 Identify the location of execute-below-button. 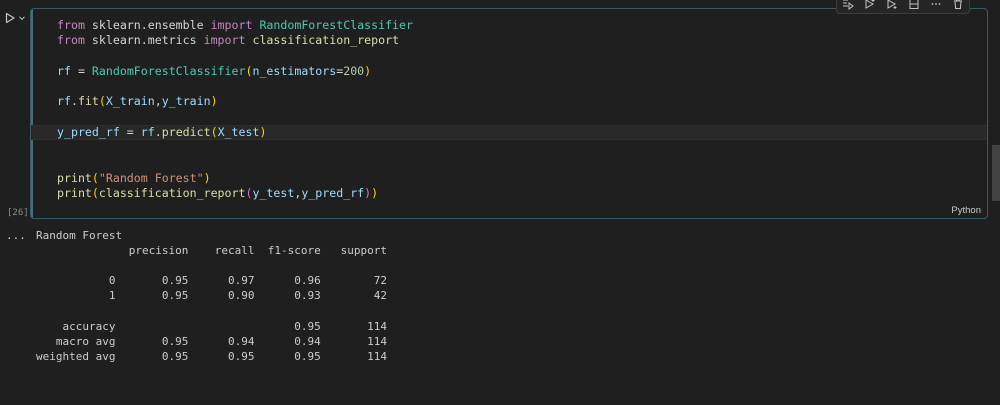
(892, 5).